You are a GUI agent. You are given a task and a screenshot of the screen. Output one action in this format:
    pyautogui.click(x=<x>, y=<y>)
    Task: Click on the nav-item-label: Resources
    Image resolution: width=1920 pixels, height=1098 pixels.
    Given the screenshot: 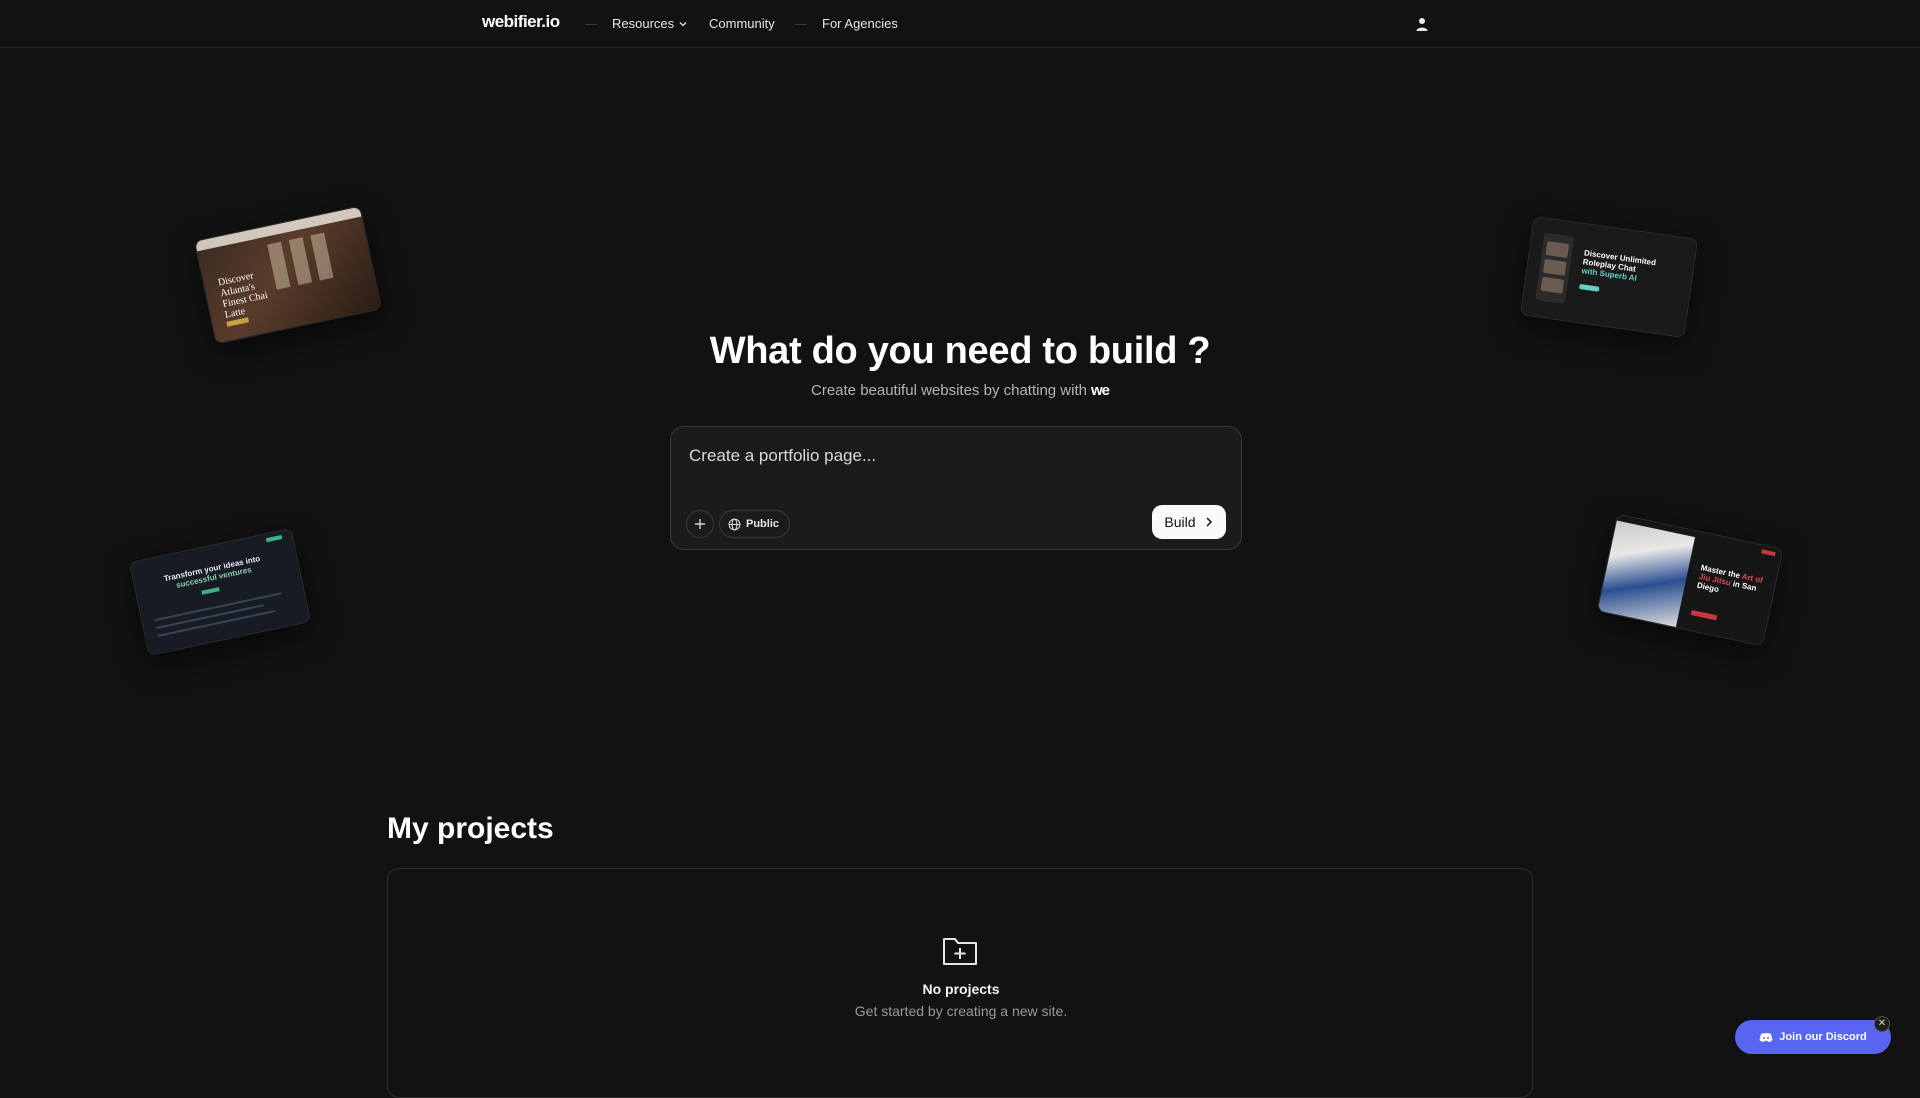 What is the action you would take?
    pyautogui.click(x=643, y=23)
    